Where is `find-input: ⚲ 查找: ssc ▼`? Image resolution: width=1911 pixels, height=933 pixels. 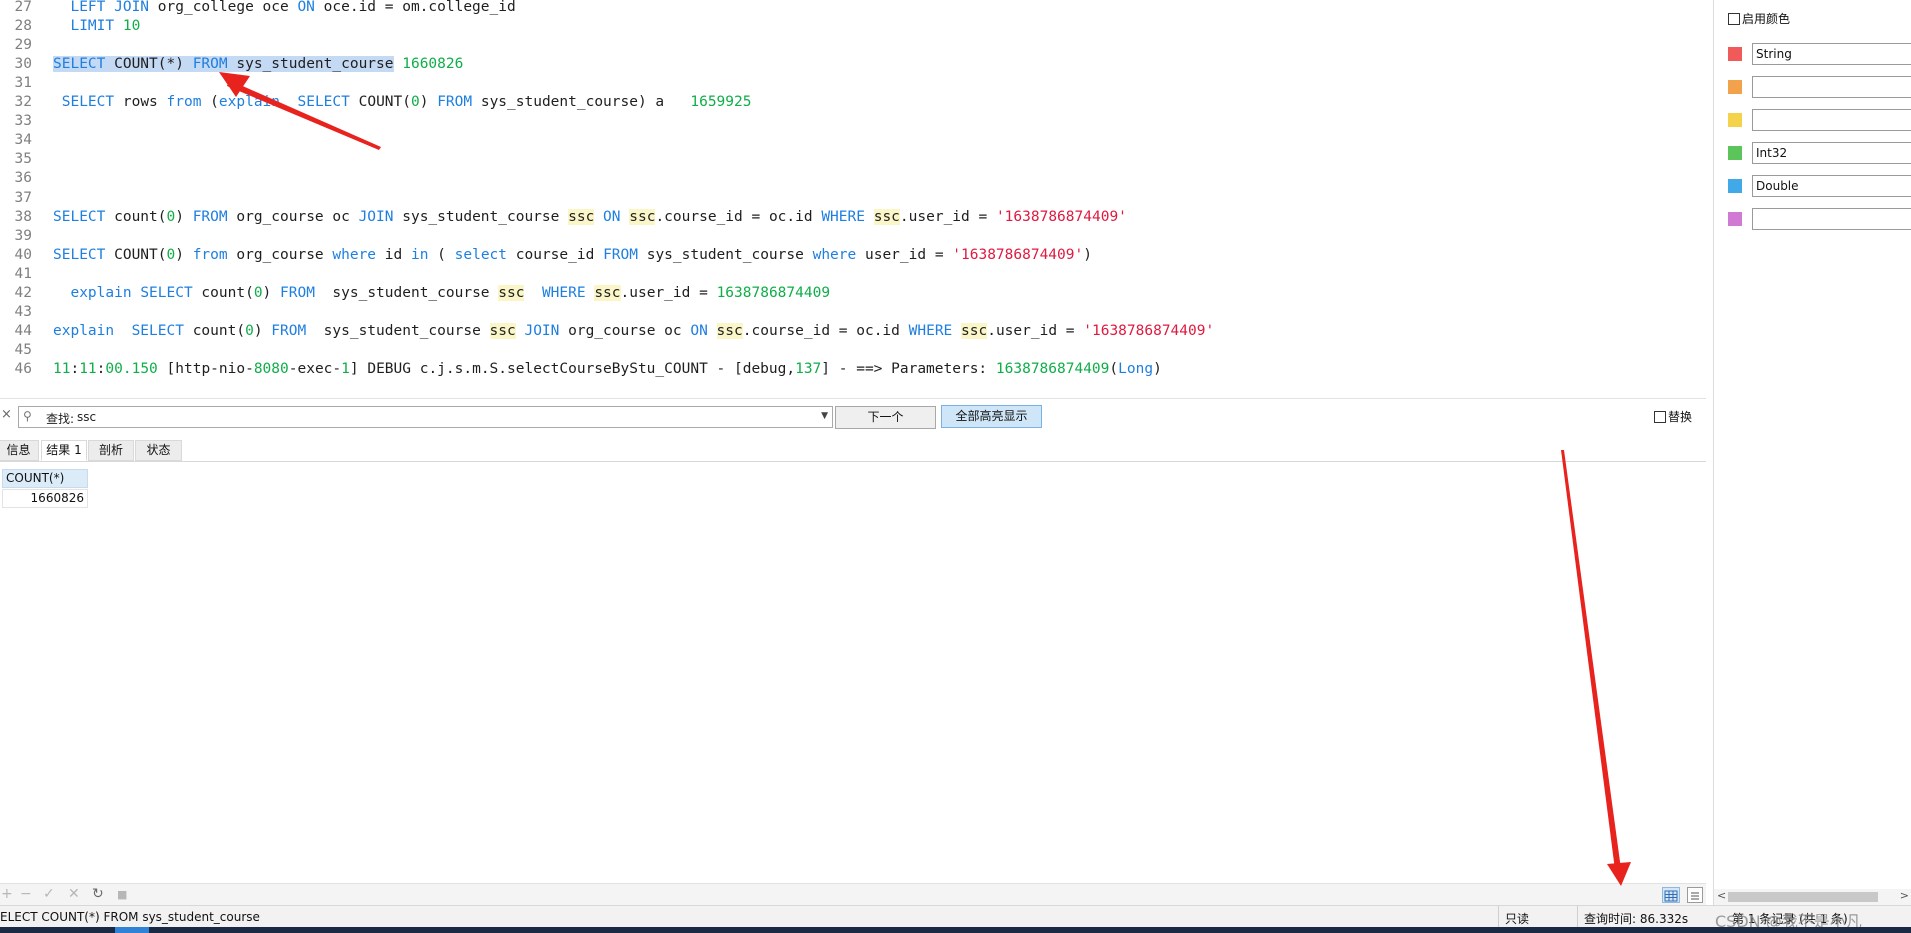
find-input: ⚲ 查找: ssc ▼ is located at coordinates (425, 417).